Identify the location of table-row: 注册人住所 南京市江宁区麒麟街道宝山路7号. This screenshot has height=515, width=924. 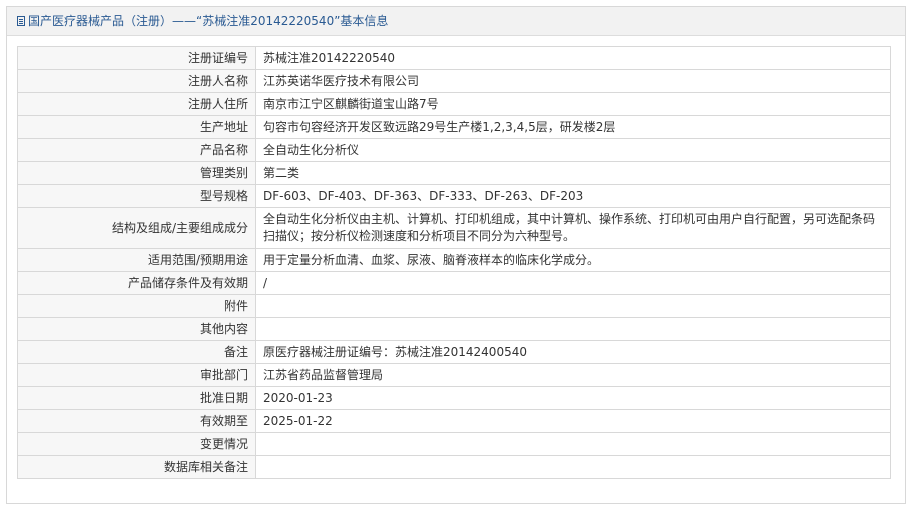
(454, 104).